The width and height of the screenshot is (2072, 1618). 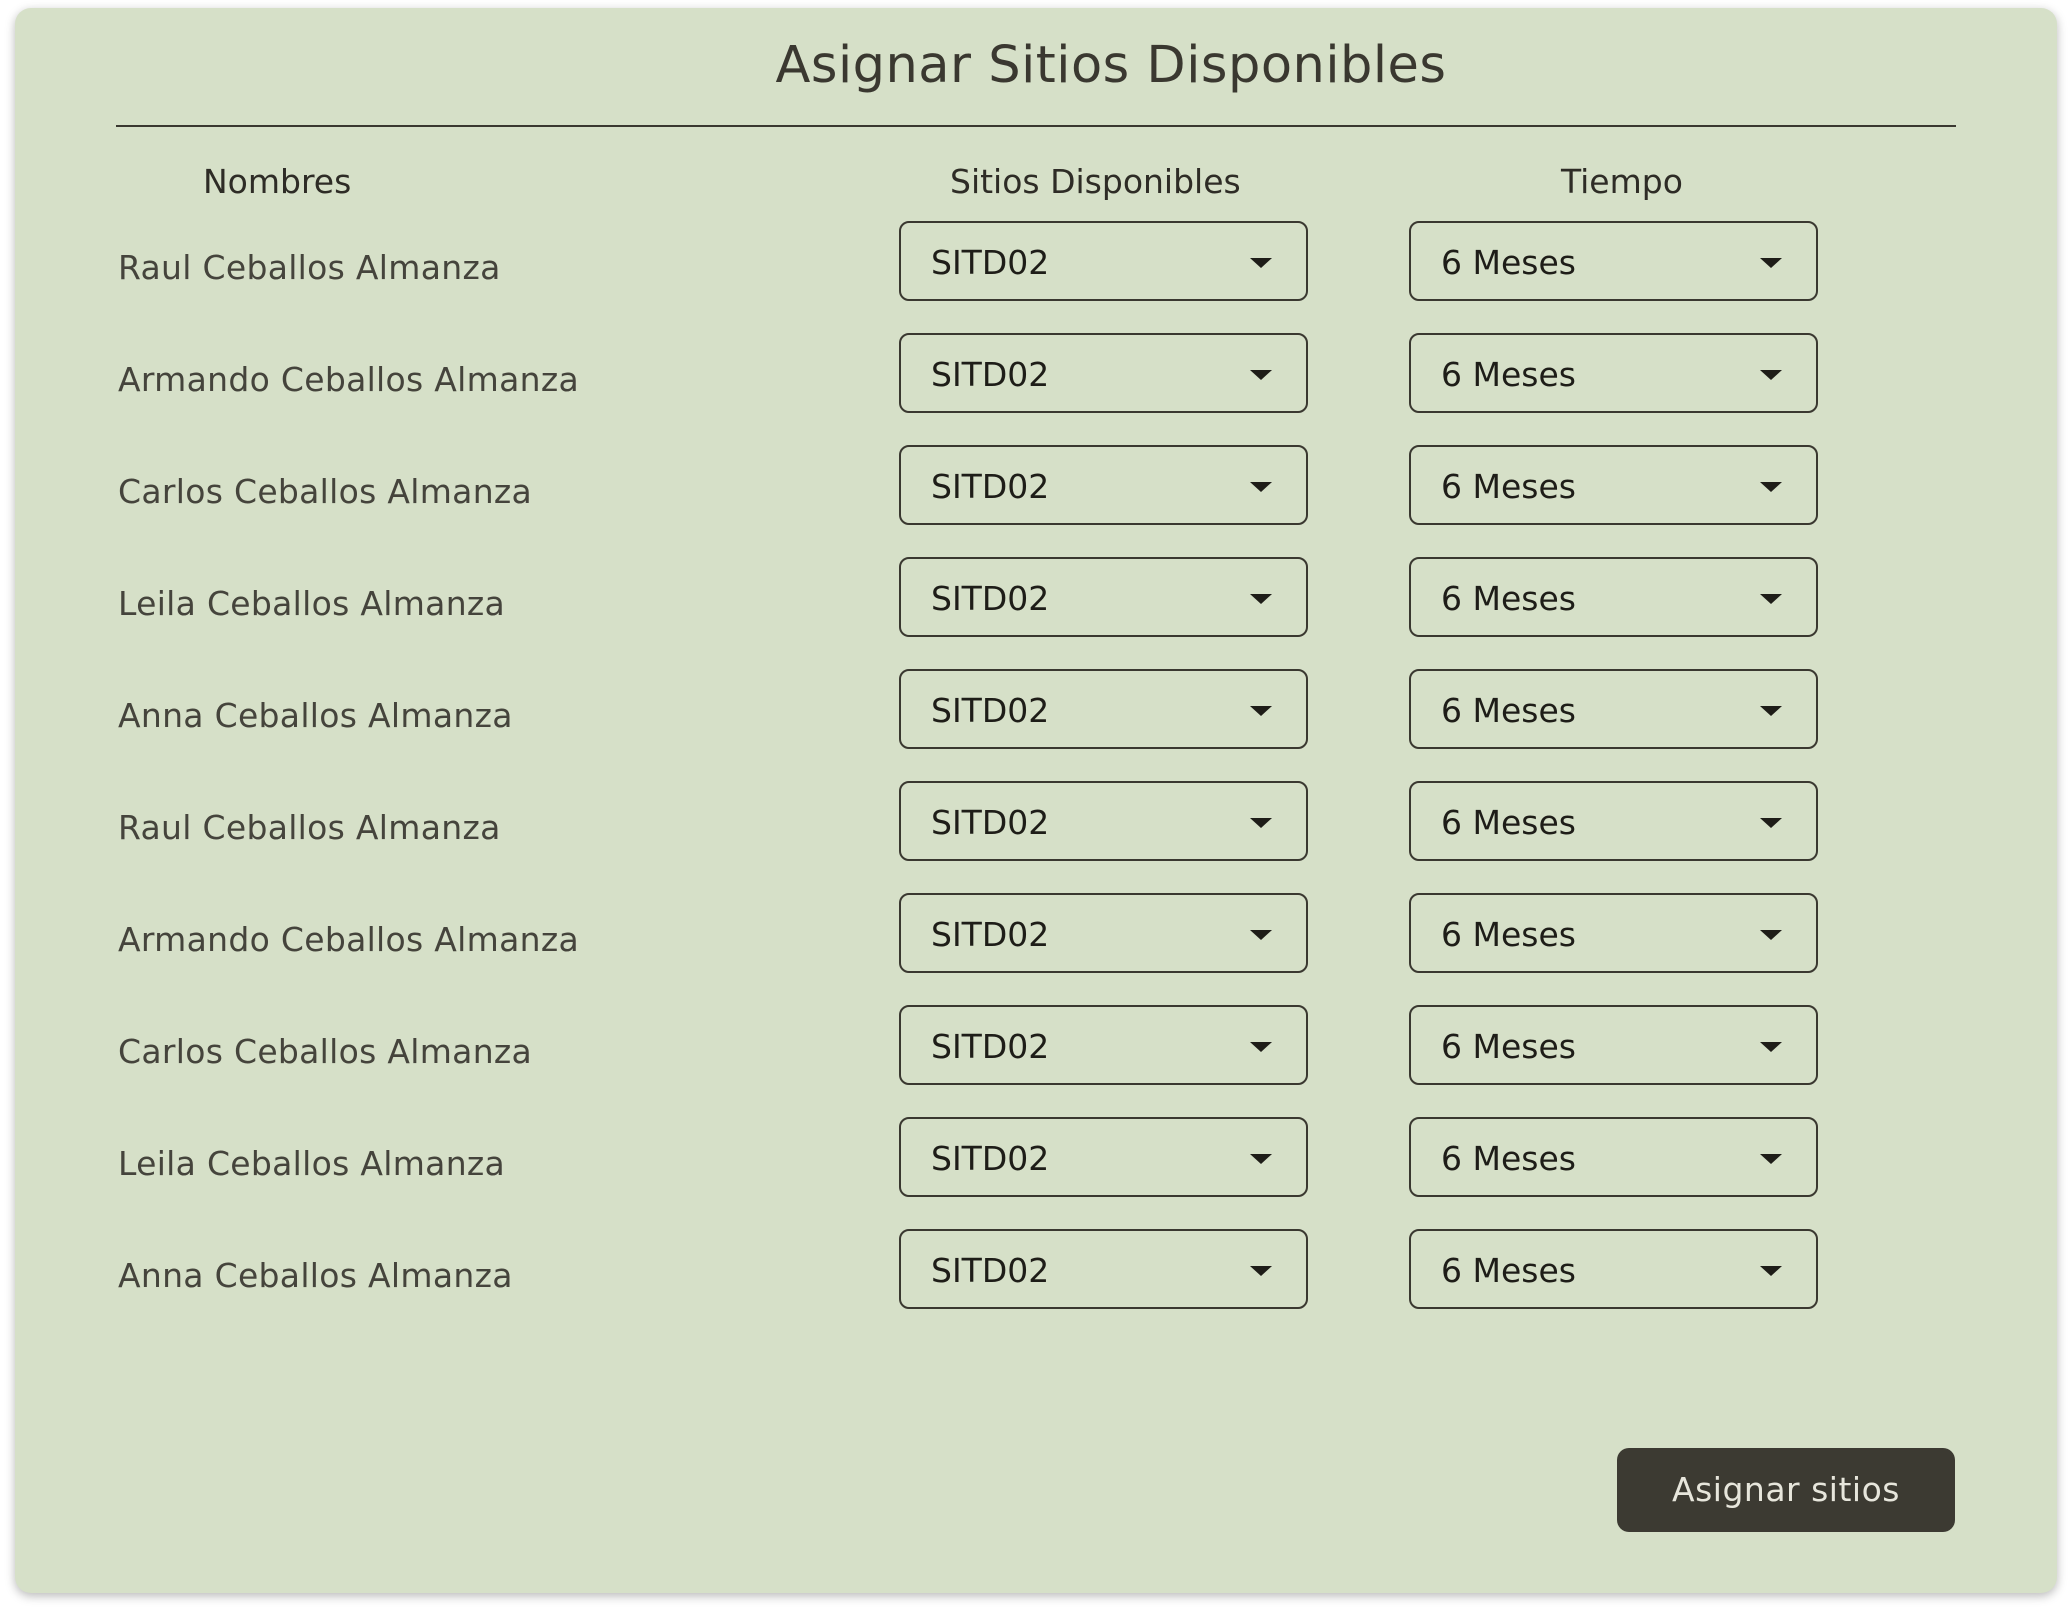 What do you see at coordinates (1622, 181) in the screenshot?
I see `column-header-tiempo: Tiempo` at bounding box center [1622, 181].